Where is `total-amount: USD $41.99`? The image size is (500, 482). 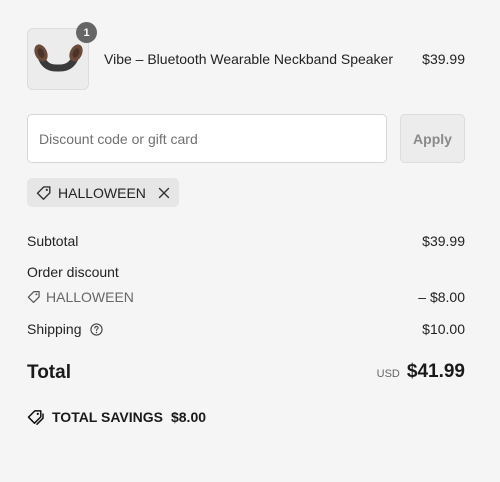
total-amount: USD $41.99 is located at coordinates (421, 372).